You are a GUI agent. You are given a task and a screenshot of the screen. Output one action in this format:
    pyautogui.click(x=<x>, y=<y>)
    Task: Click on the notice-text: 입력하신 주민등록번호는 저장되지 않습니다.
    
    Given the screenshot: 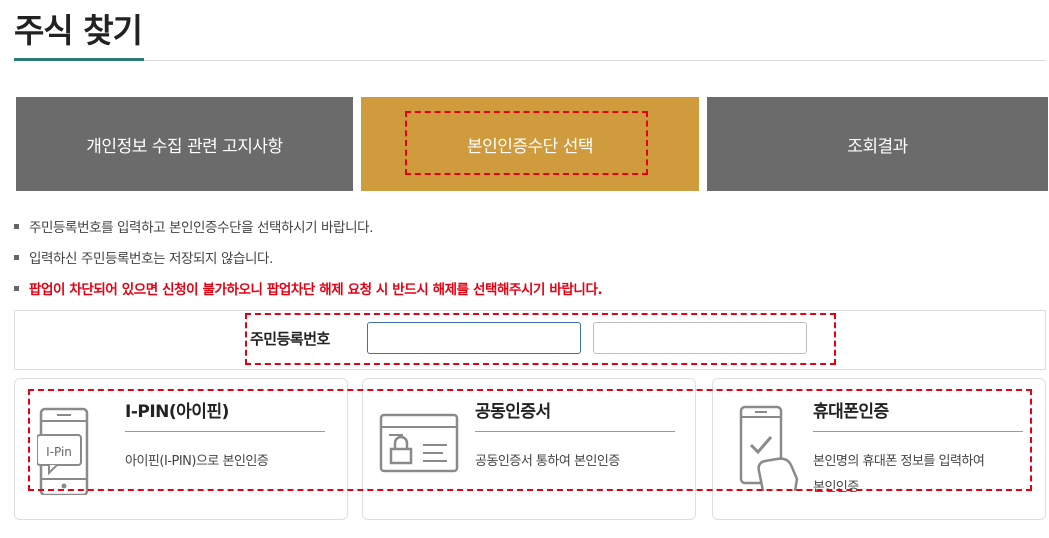 What is the action you would take?
    pyautogui.click(x=151, y=259)
    